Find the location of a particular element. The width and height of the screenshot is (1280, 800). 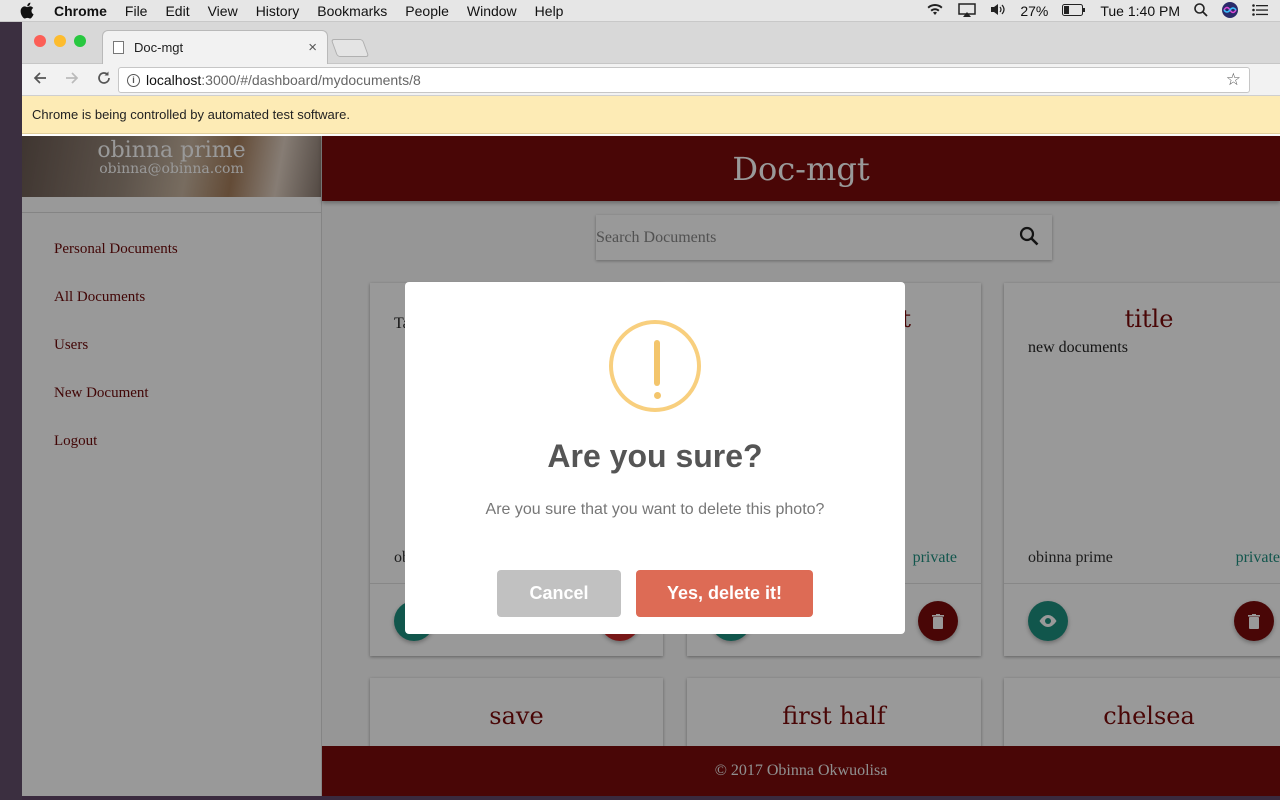

menu-help: Help is located at coordinates (549, 11).